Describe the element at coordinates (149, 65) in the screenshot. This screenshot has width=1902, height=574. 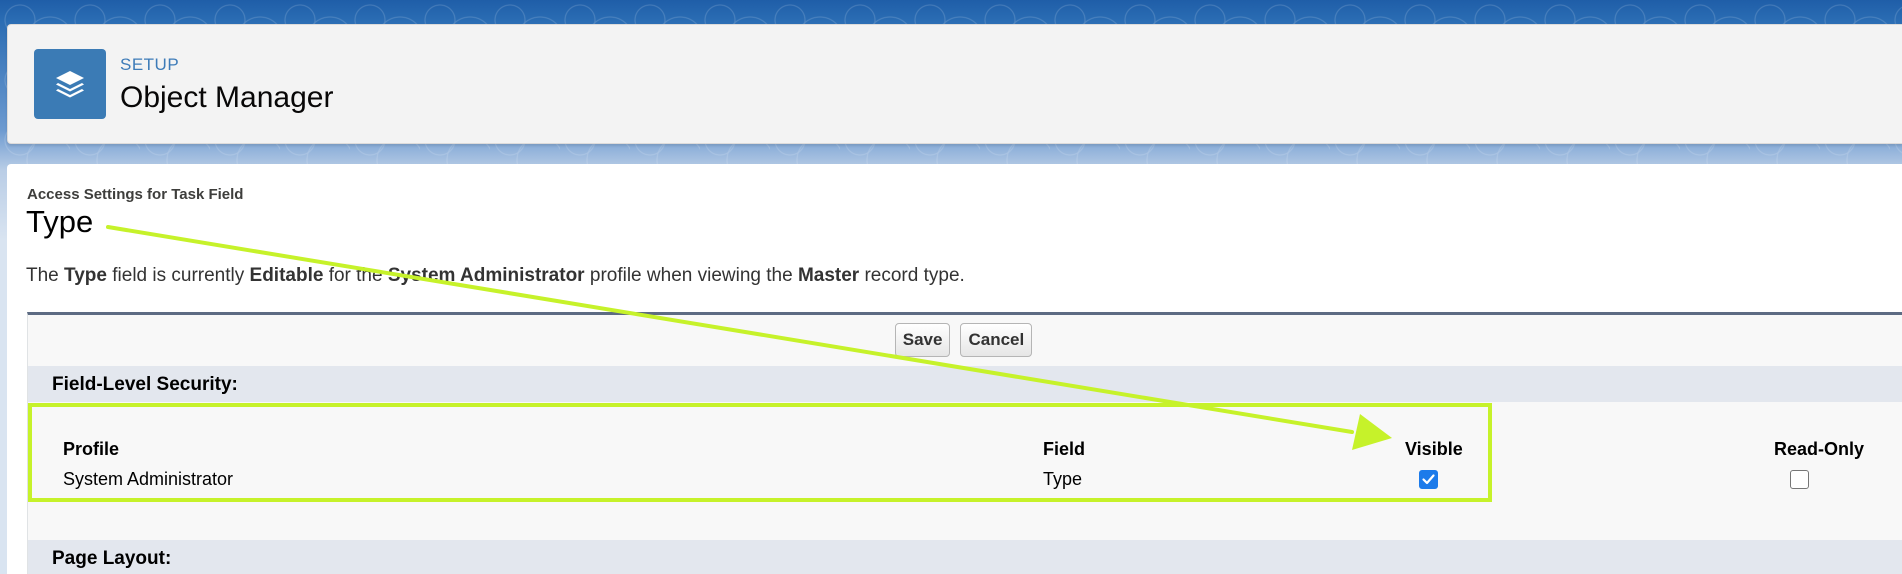
I see `setup-breadcrumb: SETUP` at that location.